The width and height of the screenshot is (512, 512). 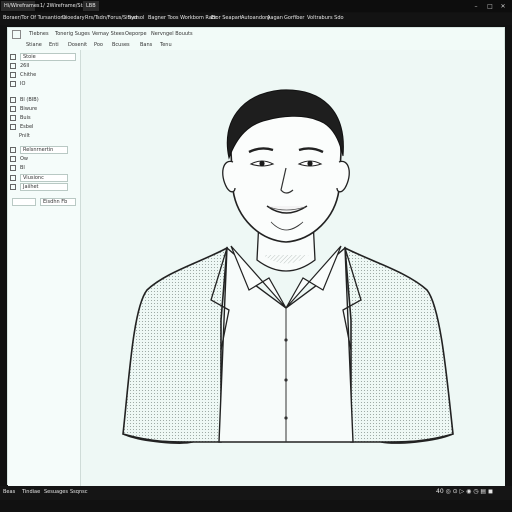 I want to click on status-tool-icons: 40 ◎ ⊙ ▷ ◉ ◷ ▤ ◼, so click(x=464, y=492).